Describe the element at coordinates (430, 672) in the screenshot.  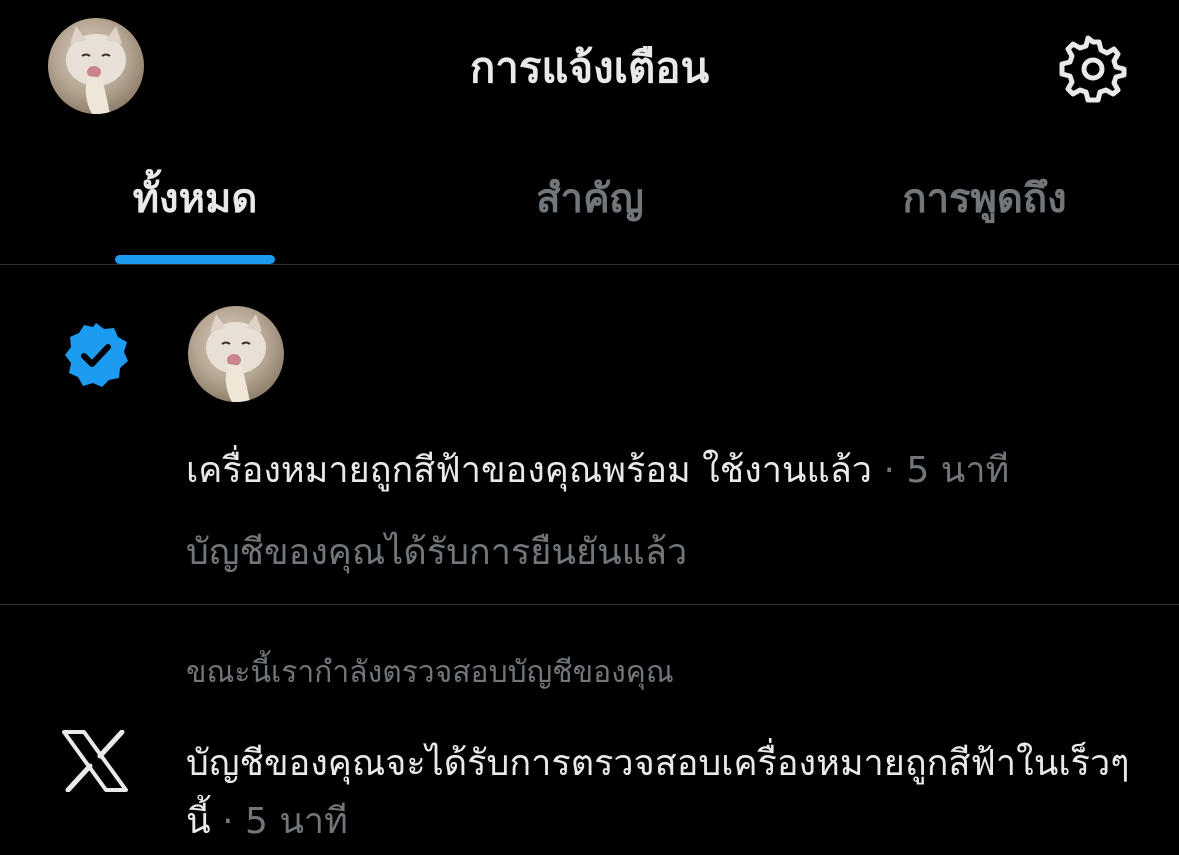
I see `notification-context: ขณะนี้เรากำลังตรวจสอบบัญชีของคุณ` at that location.